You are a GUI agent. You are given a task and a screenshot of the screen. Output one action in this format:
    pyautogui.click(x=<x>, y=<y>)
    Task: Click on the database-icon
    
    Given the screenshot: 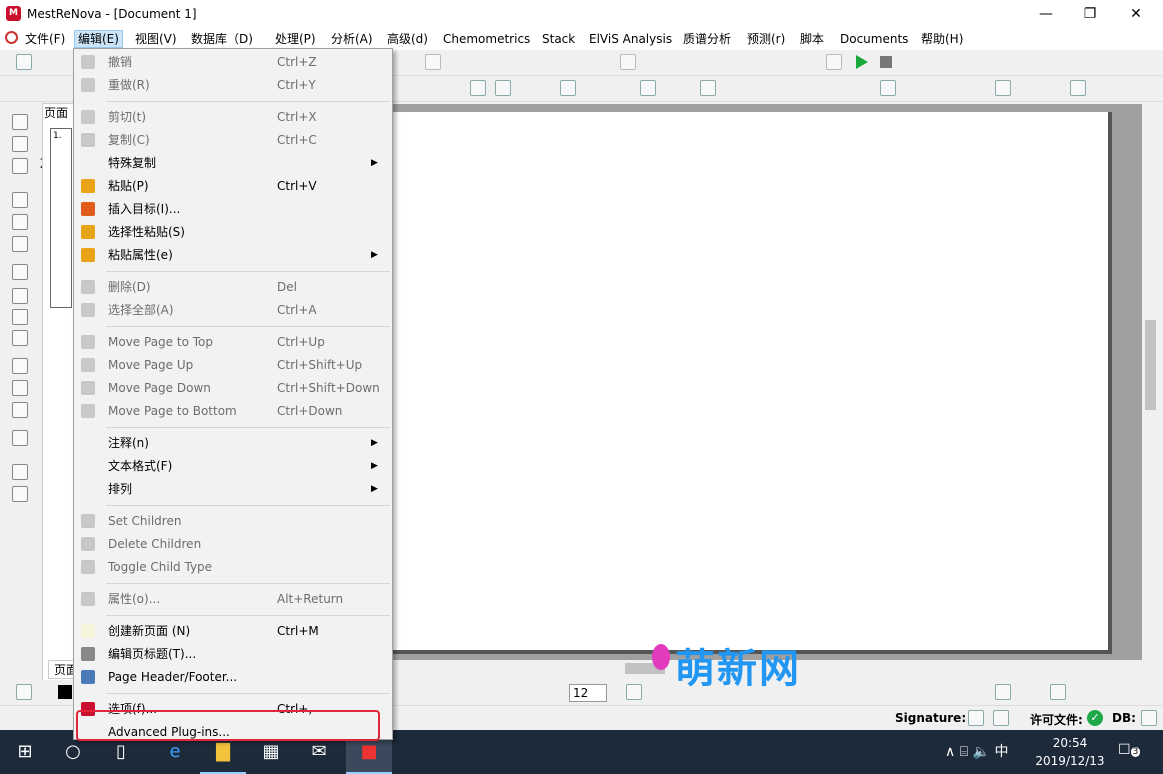 What is the action you would take?
    pyautogui.click(x=1058, y=692)
    